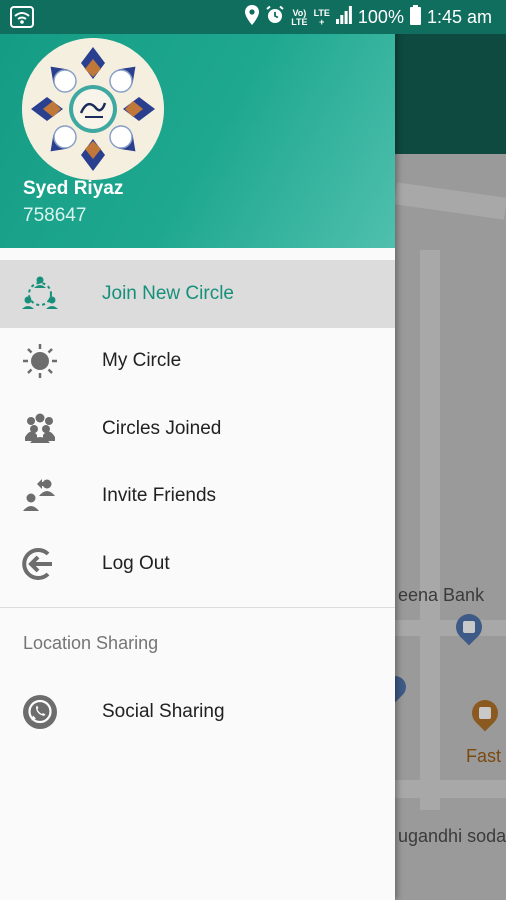 The width and height of the screenshot is (506, 900). What do you see at coordinates (22, 19) in the screenshot?
I see `notification-icon` at bounding box center [22, 19].